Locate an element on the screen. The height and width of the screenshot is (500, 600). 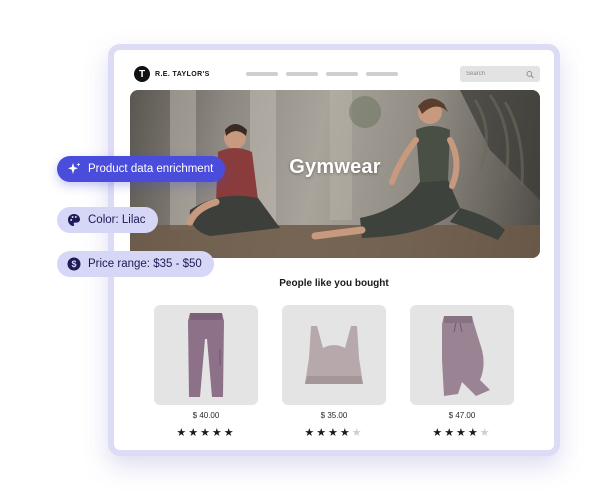
pill-color: Color: Lilac is located at coordinates (107, 220).